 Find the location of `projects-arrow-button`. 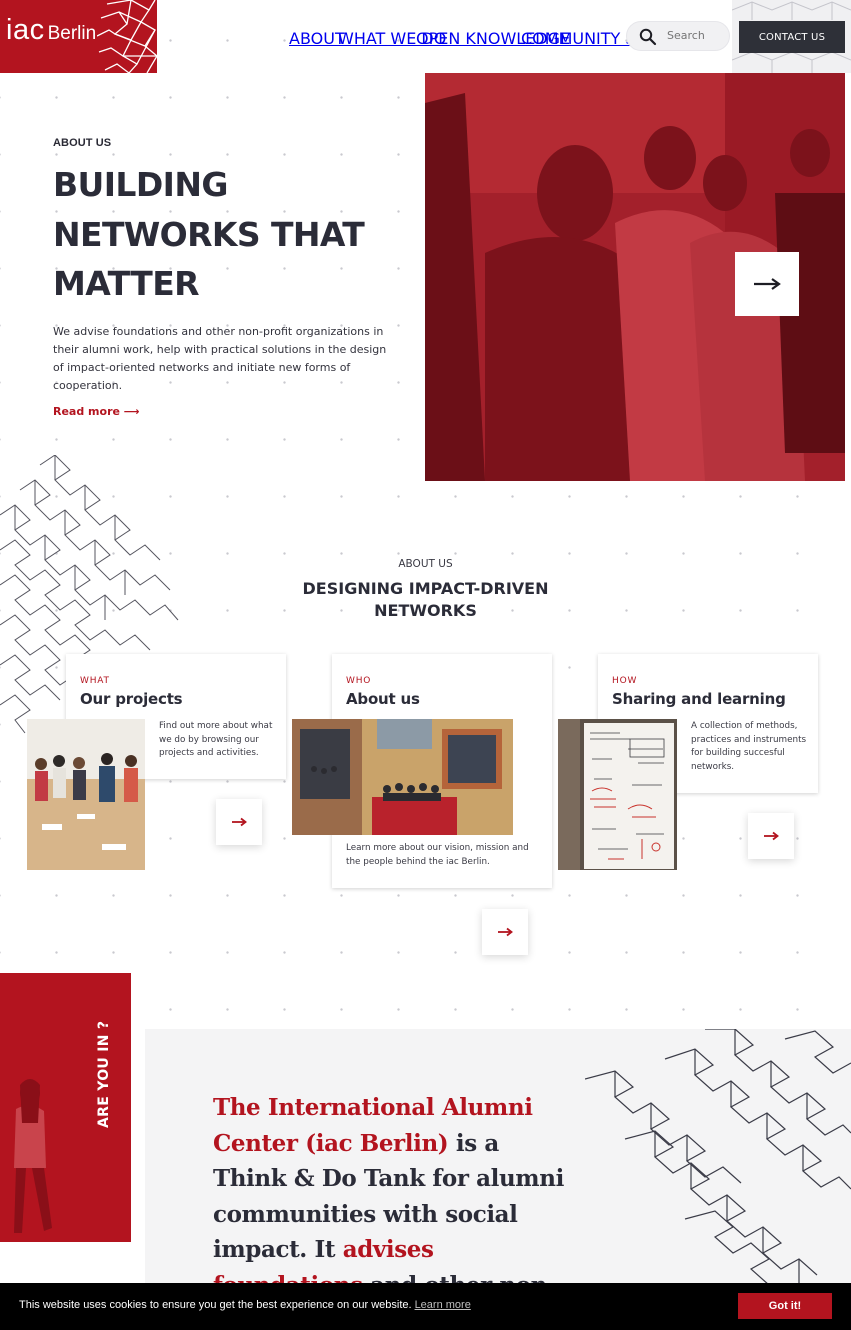

projects-arrow-button is located at coordinates (239, 822).